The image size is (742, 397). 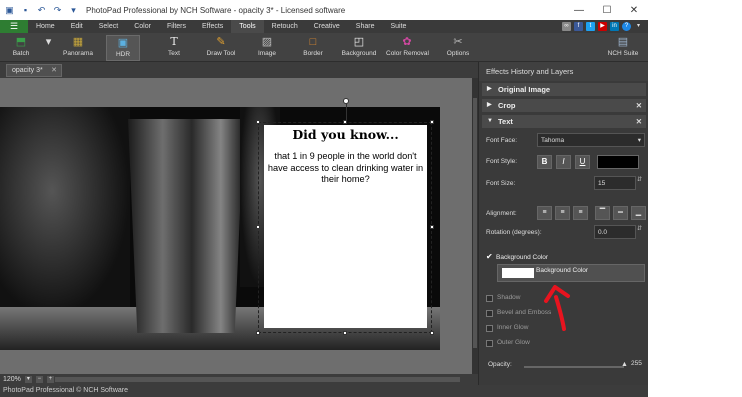 I want to click on zoom-in-icon: +, so click(x=50, y=379).